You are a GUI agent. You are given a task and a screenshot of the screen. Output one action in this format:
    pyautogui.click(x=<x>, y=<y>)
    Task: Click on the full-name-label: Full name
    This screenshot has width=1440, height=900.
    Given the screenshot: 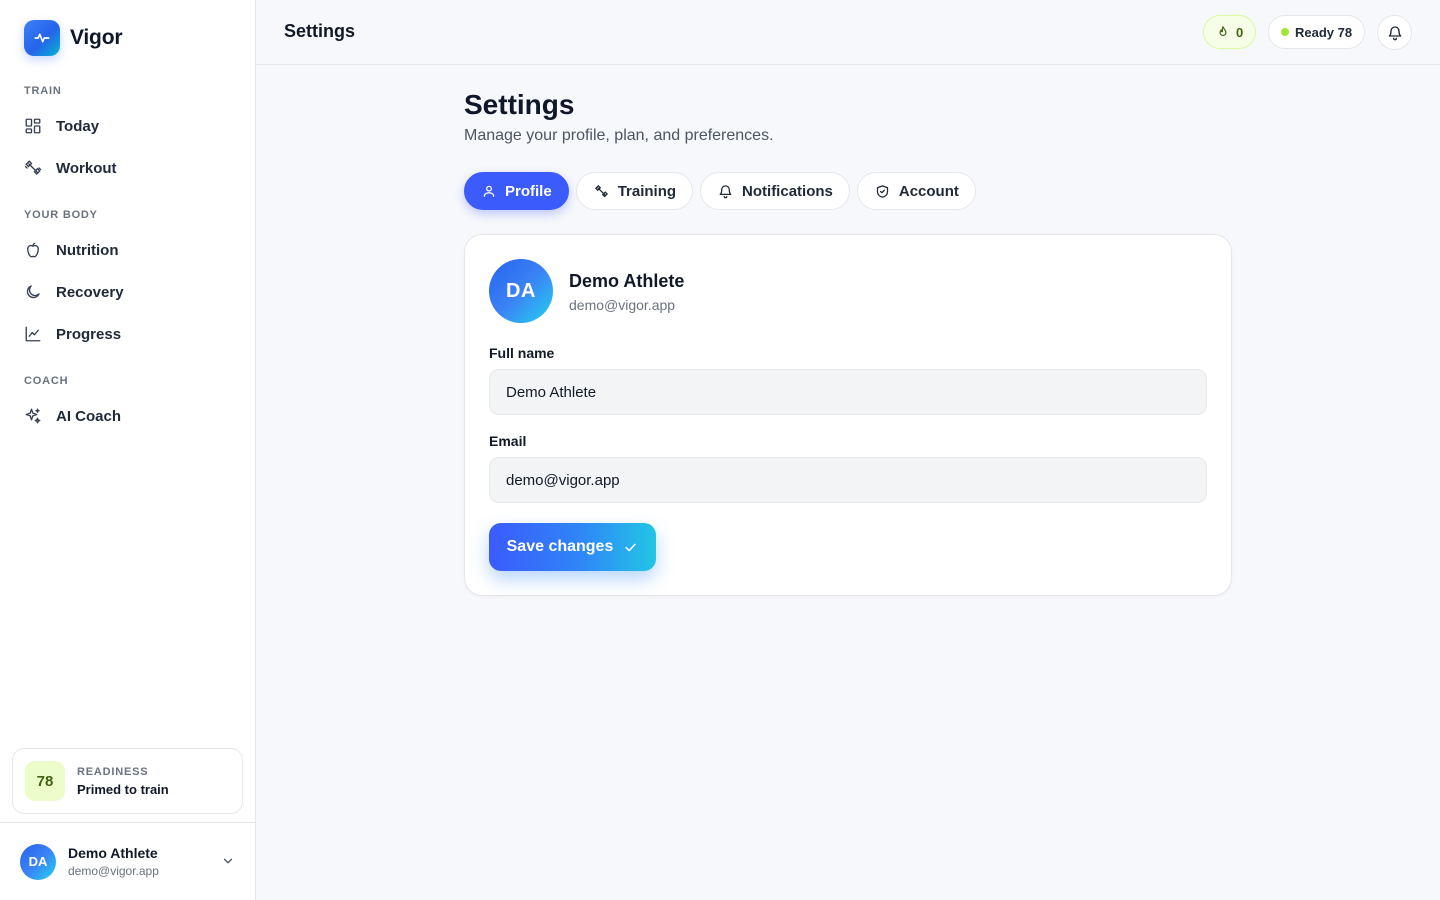 What is the action you would take?
    pyautogui.click(x=522, y=353)
    